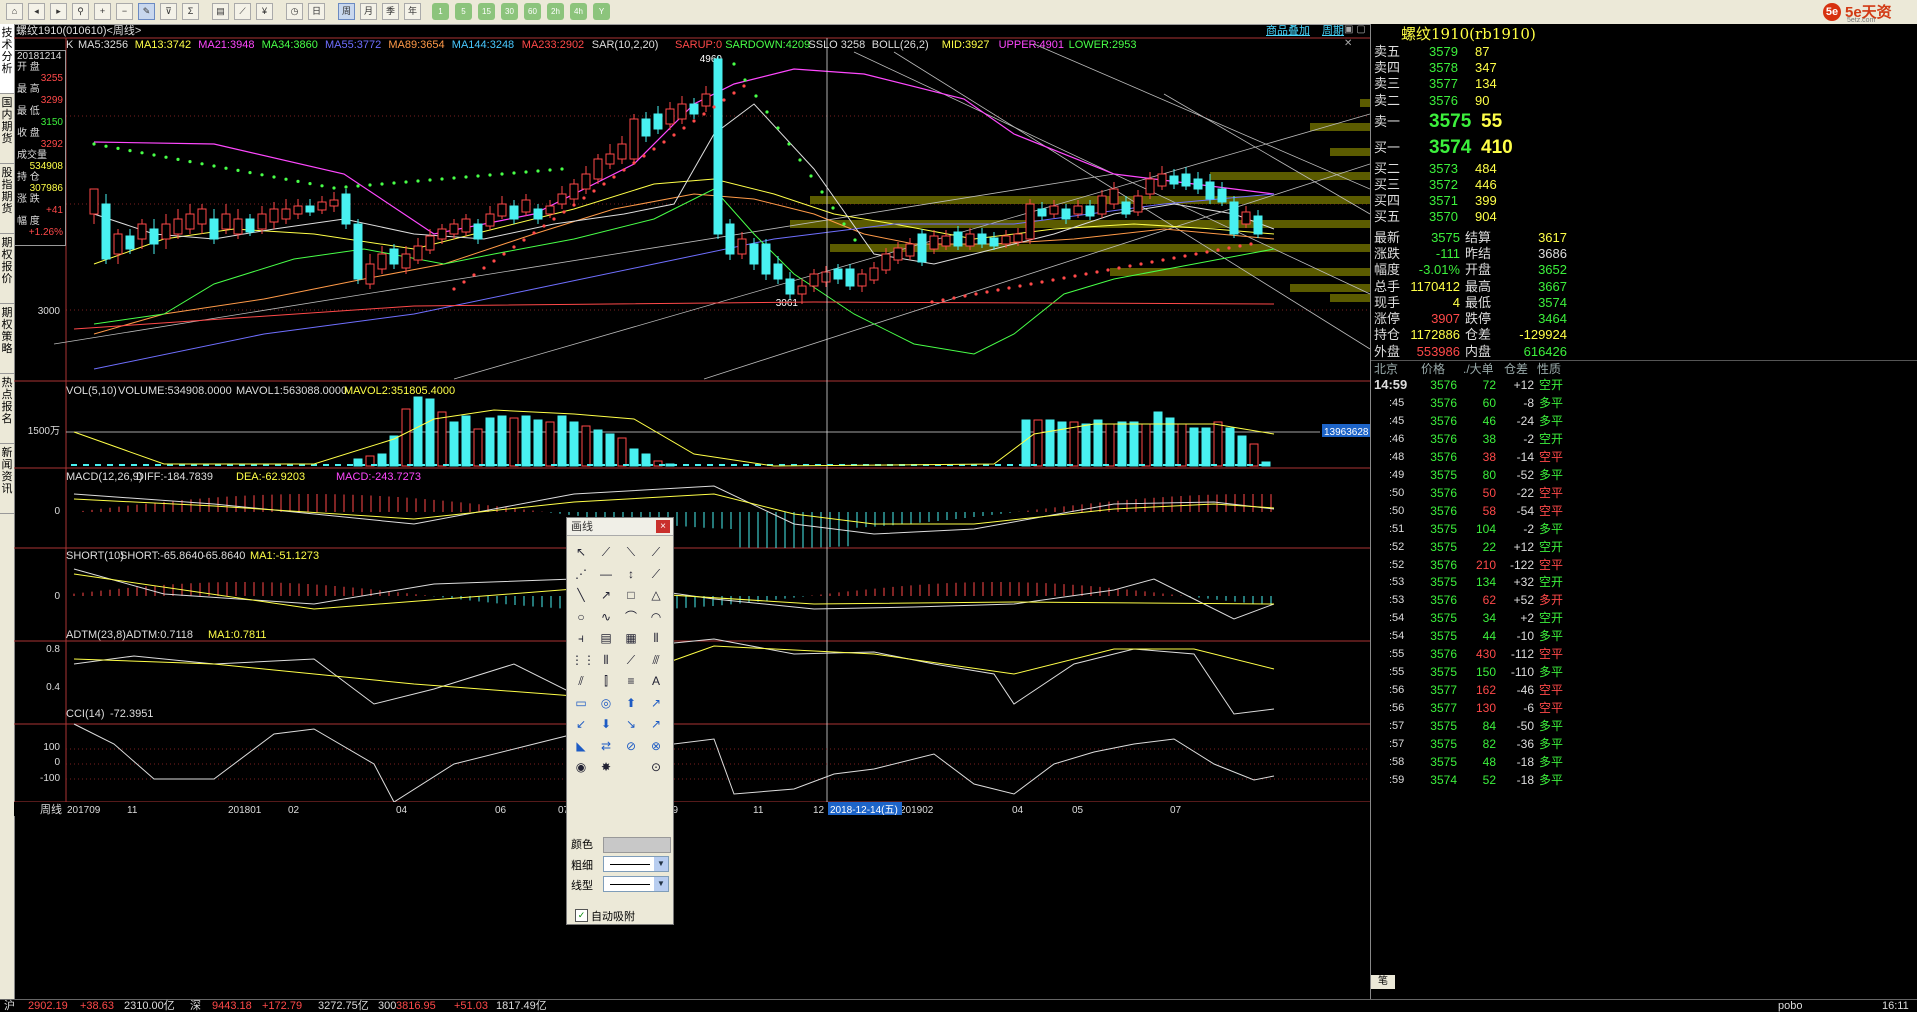  Describe the element at coordinates (606, 724) in the screenshot. I see `draw-tool-icon: ⬇` at that location.